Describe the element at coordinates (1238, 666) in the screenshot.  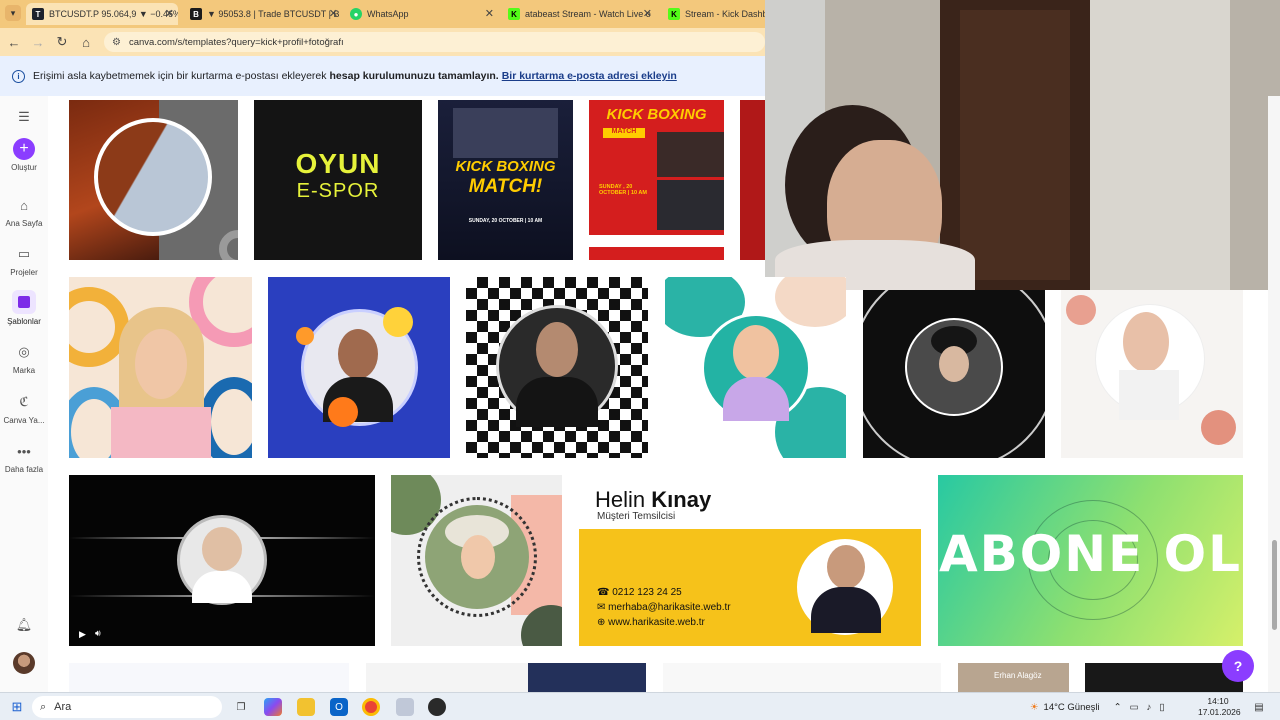
I see `help-button: ?` at that location.